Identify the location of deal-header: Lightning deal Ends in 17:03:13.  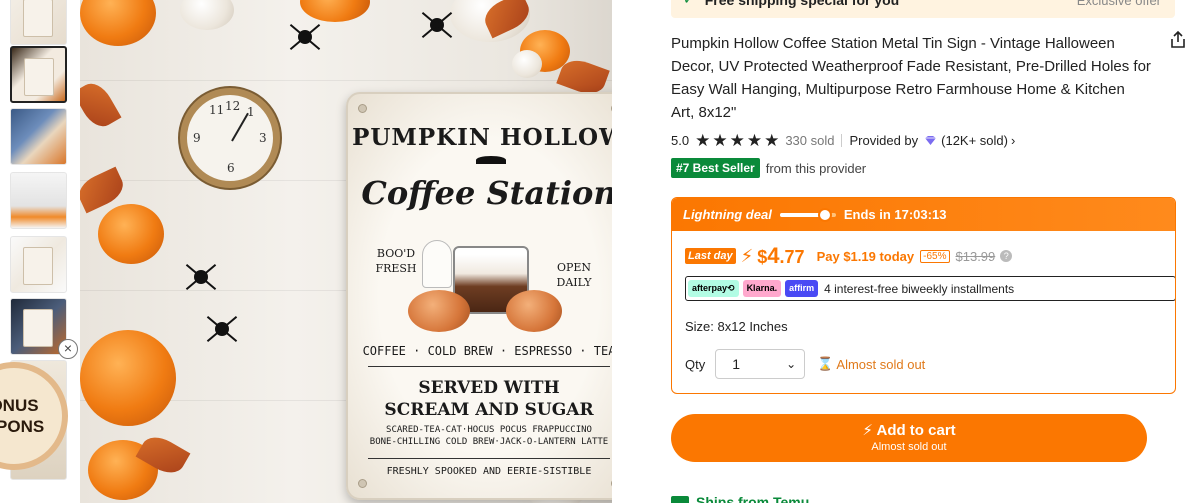
(923, 214).